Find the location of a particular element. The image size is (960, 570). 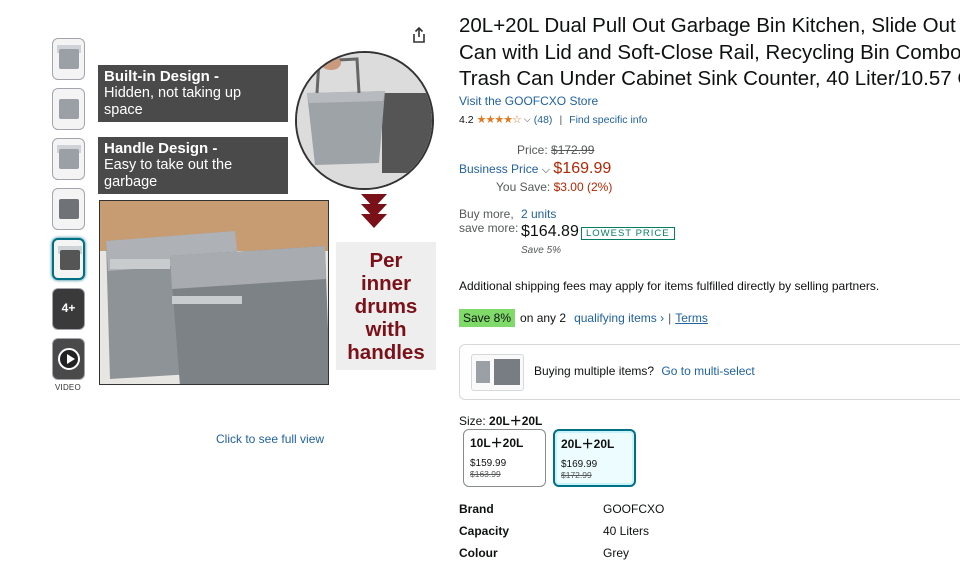

business-price-row: Business Price ⌵ $169.99 is located at coordinates (535, 169).